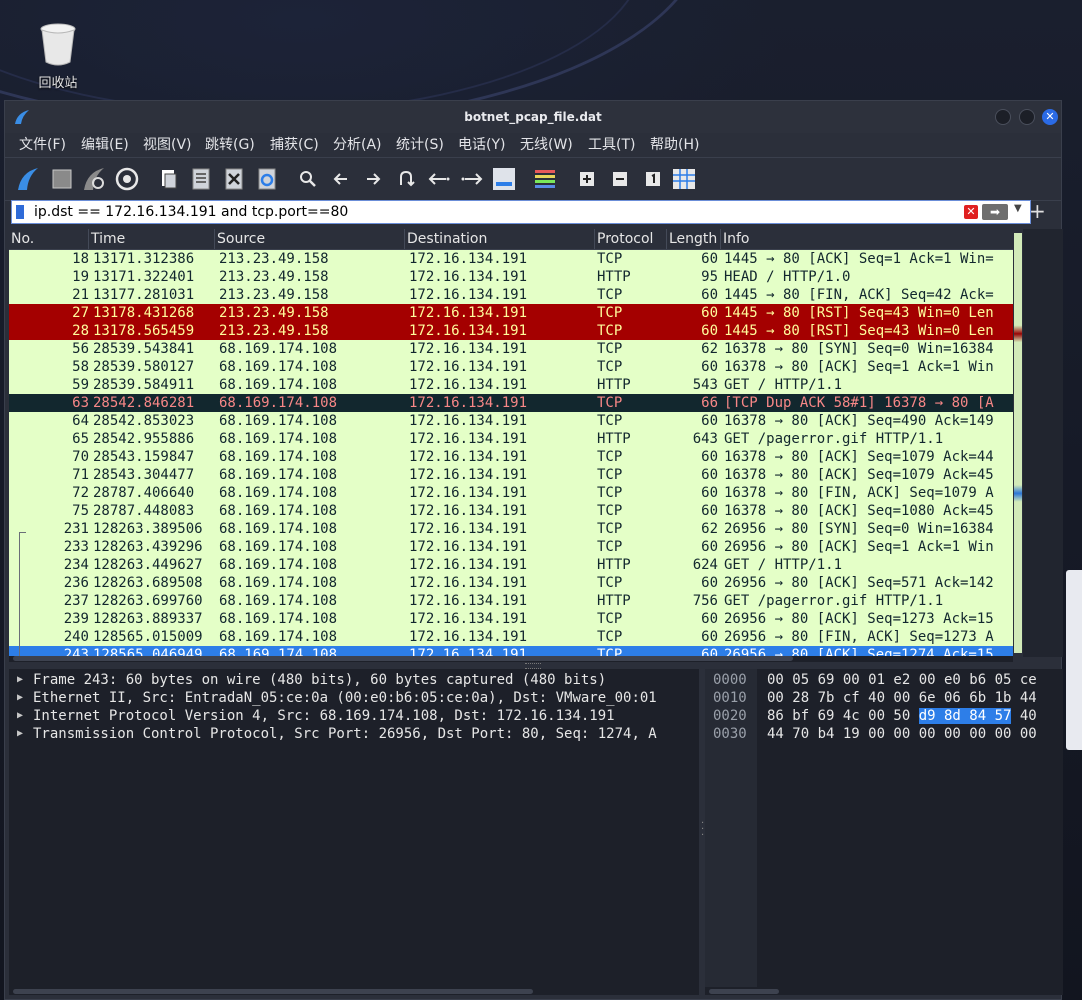  What do you see at coordinates (545, 179) in the screenshot?
I see `colorize-icon` at bounding box center [545, 179].